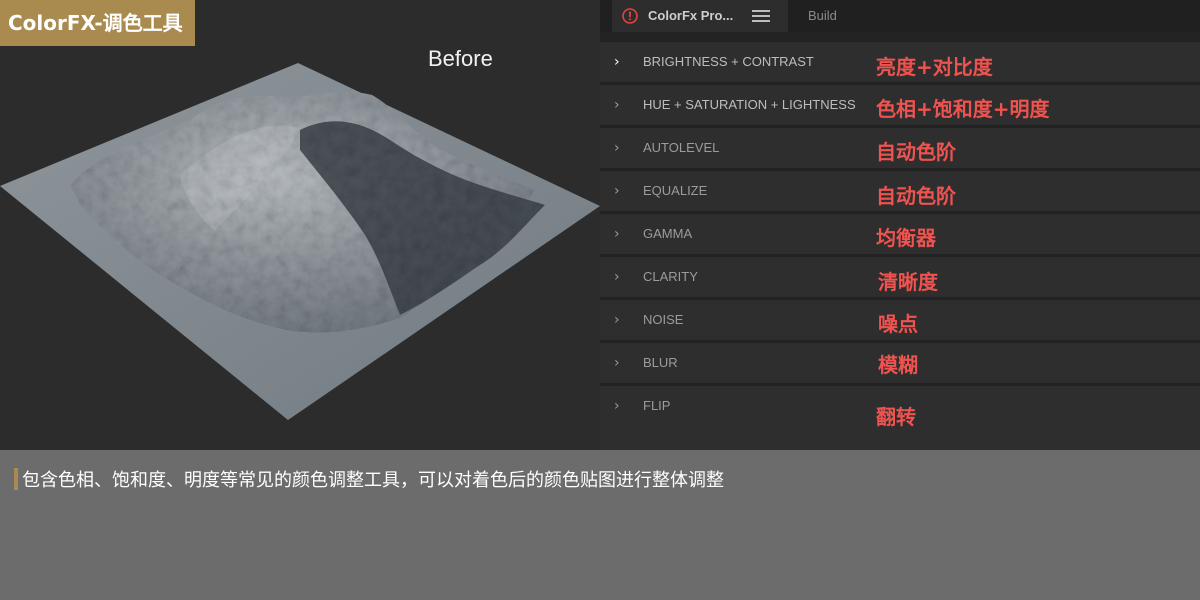 The width and height of the screenshot is (1200, 600). Describe the element at coordinates (963, 109) in the screenshot. I see `annotation-hue-saturation-lightness: 色相+饱和度+明度` at that location.